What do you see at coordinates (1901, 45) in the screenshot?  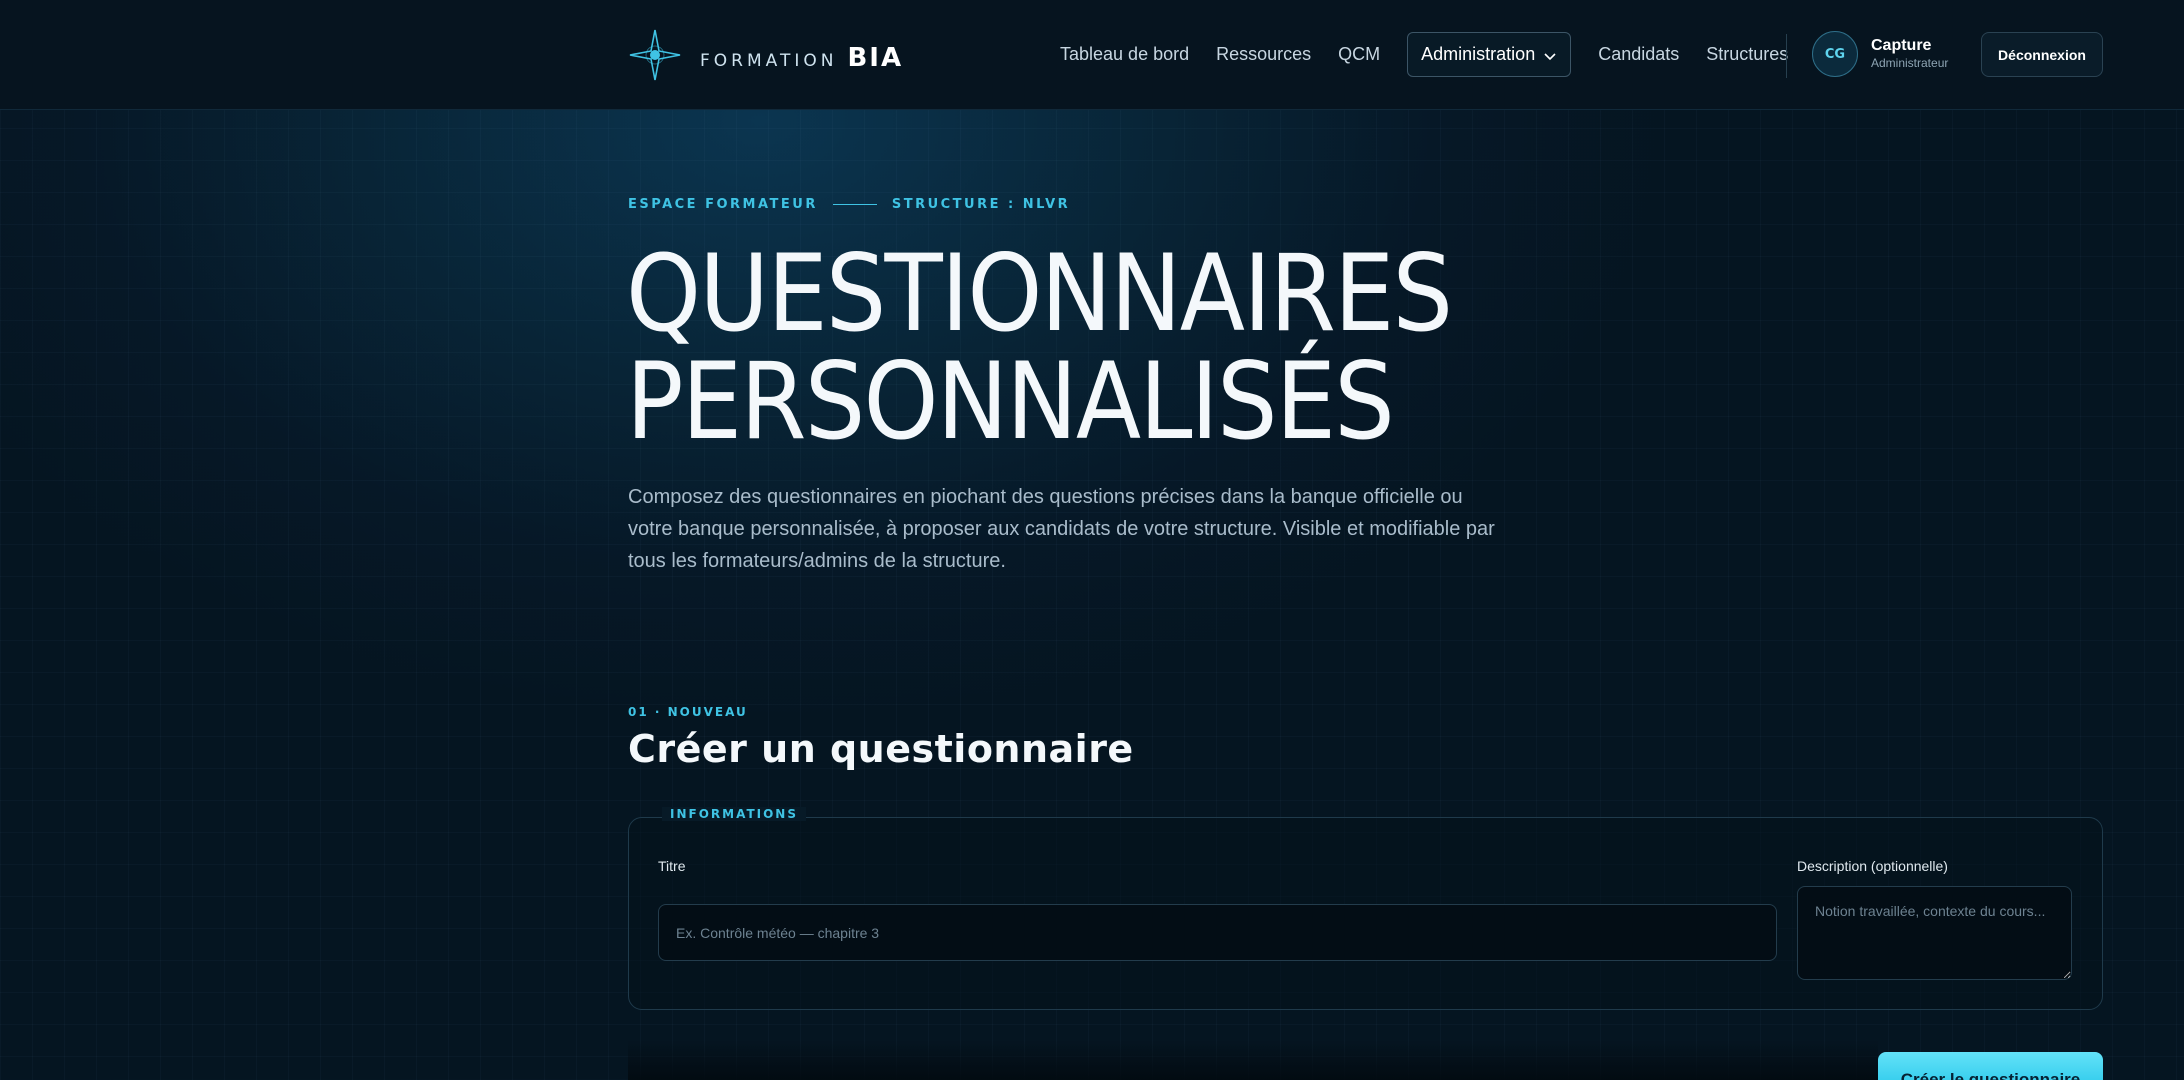 I see `user-name: Capture` at bounding box center [1901, 45].